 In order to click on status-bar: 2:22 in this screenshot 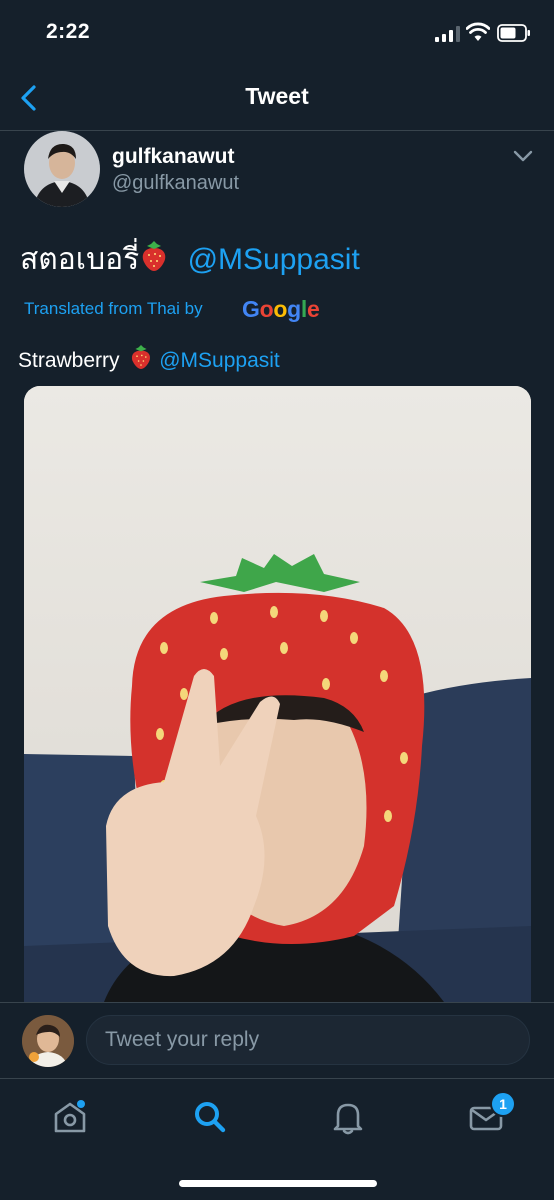, I will do `click(277, 33)`.